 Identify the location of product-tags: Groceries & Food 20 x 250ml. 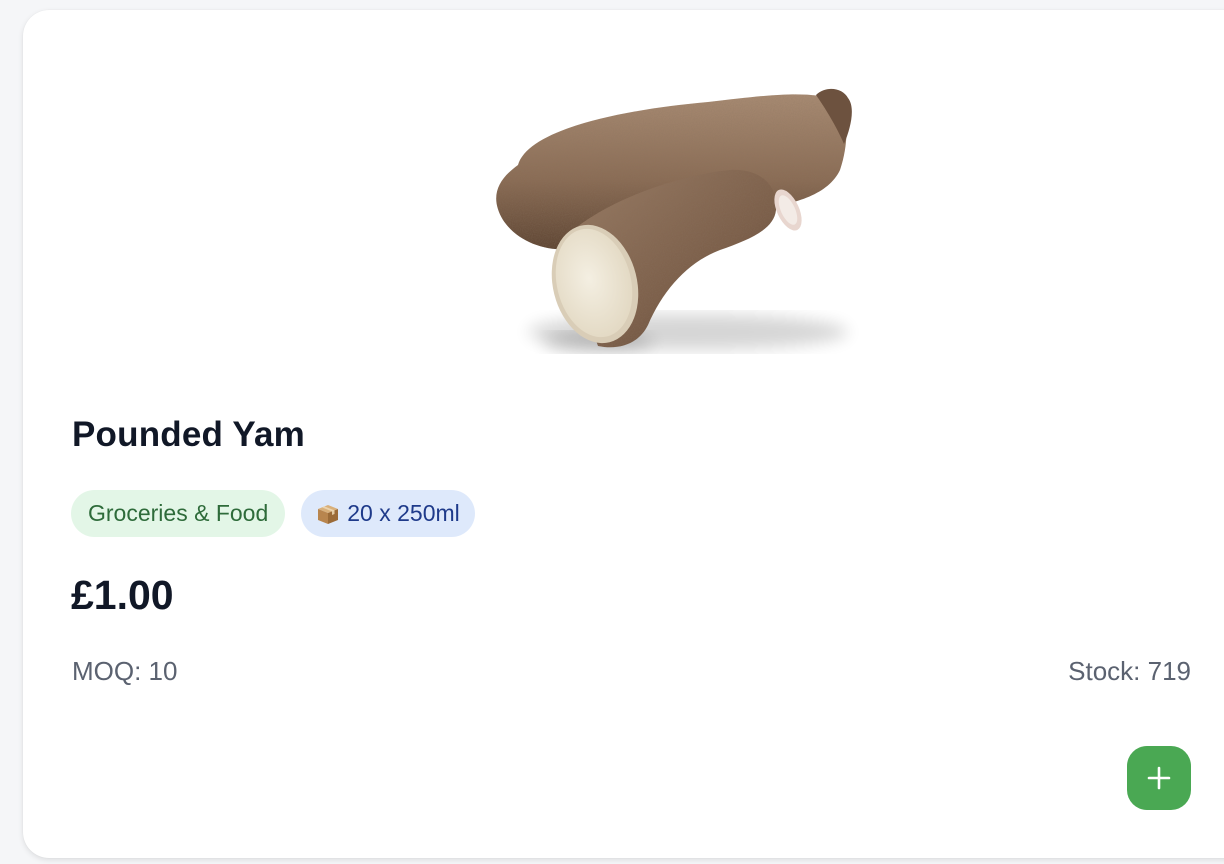
(273, 513).